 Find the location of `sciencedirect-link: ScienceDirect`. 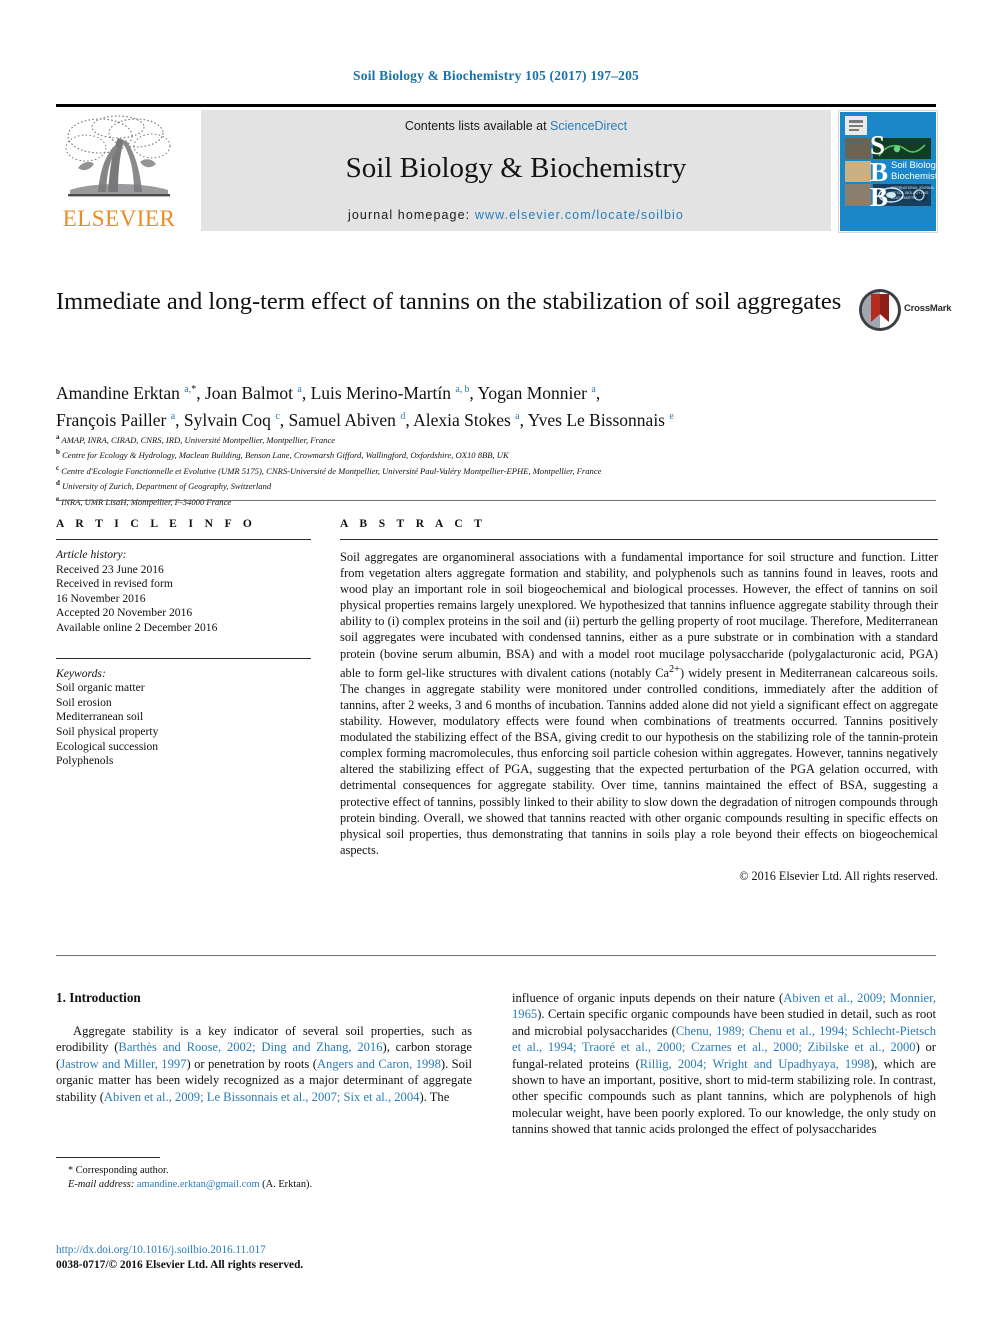

sciencedirect-link: ScienceDirect is located at coordinates (588, 126).